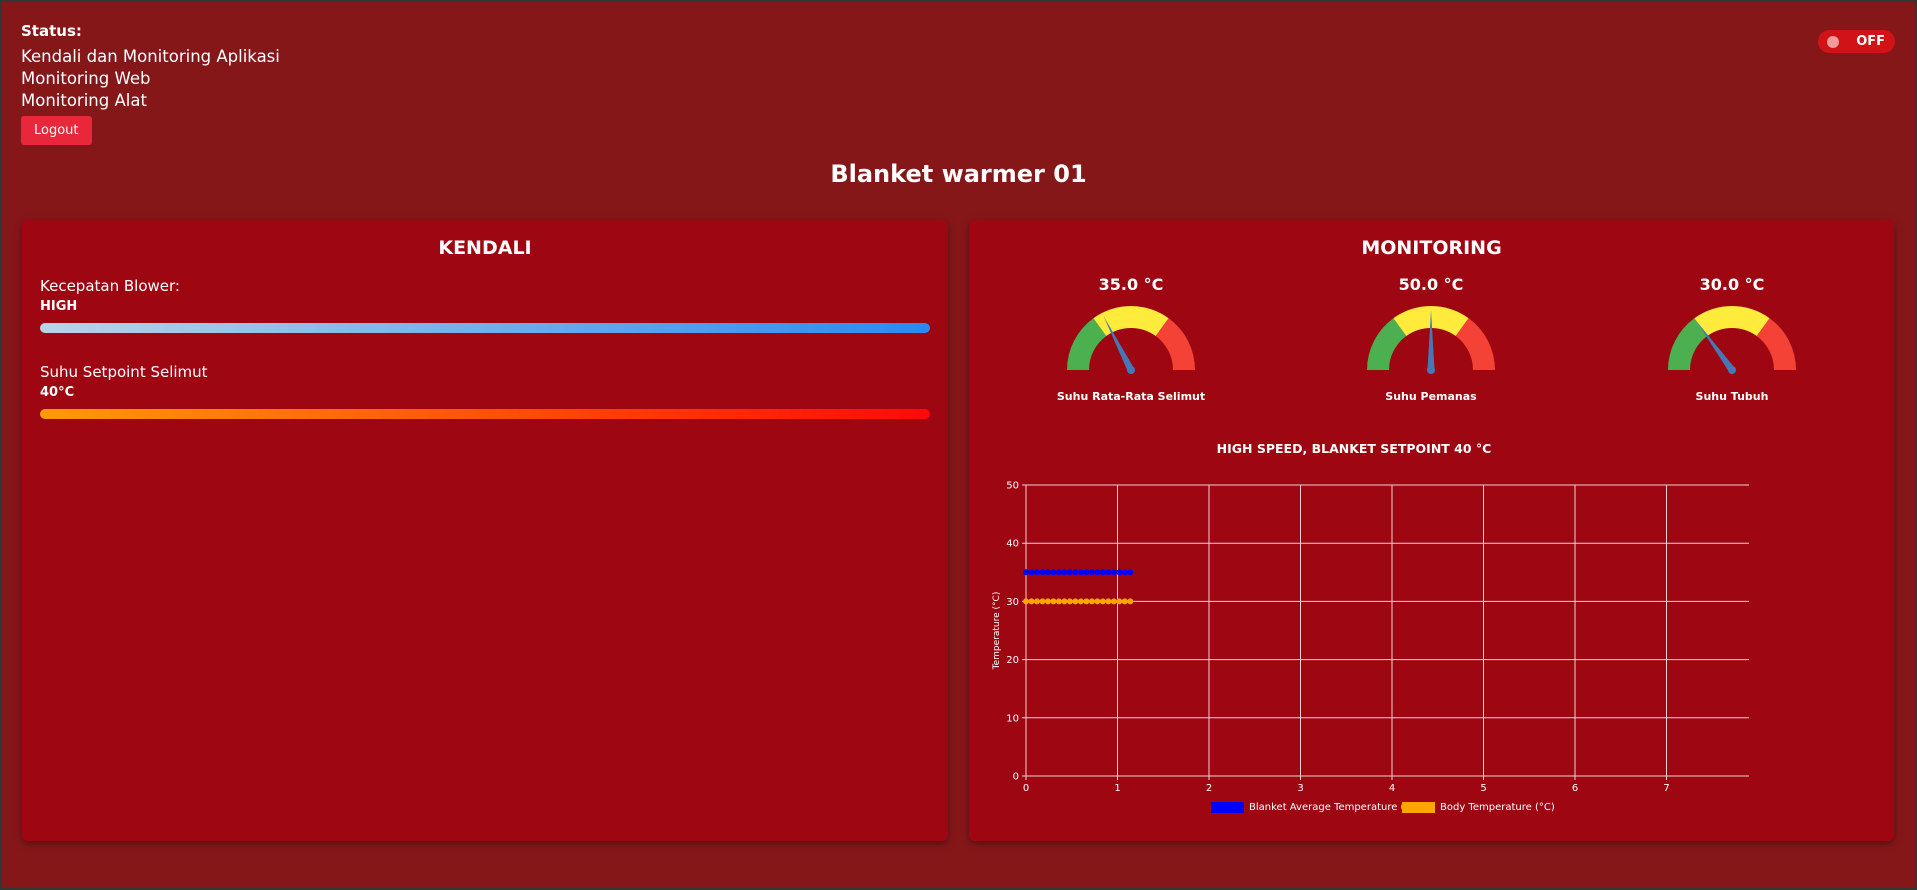 This screenshot has width=1917, height=890. What do you see at coordinates (1012, 486) in the screenshot?
I see `y-tick-label: 50` at bounding box center [1012, 486].